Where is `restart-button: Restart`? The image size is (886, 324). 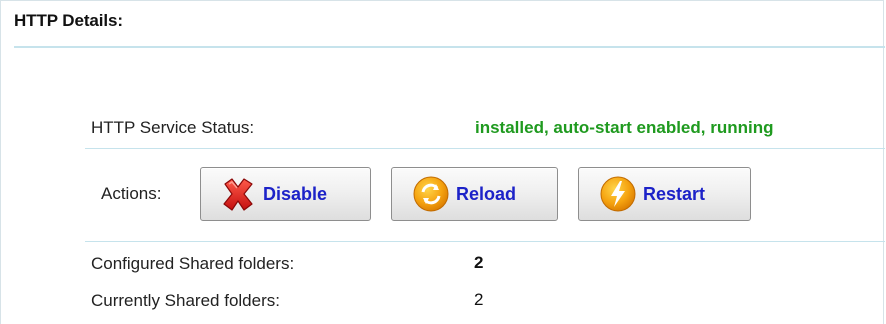
restart-button: Restart is located at coordinates (664, 194).